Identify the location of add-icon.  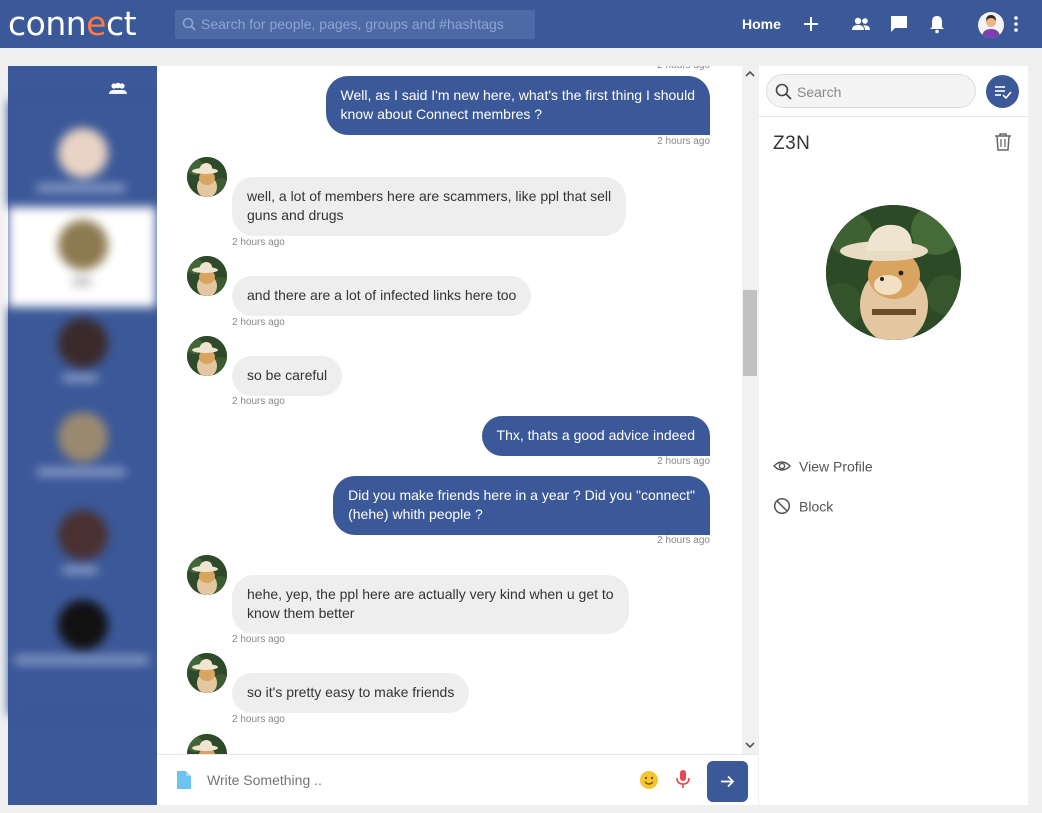
(811, 24).